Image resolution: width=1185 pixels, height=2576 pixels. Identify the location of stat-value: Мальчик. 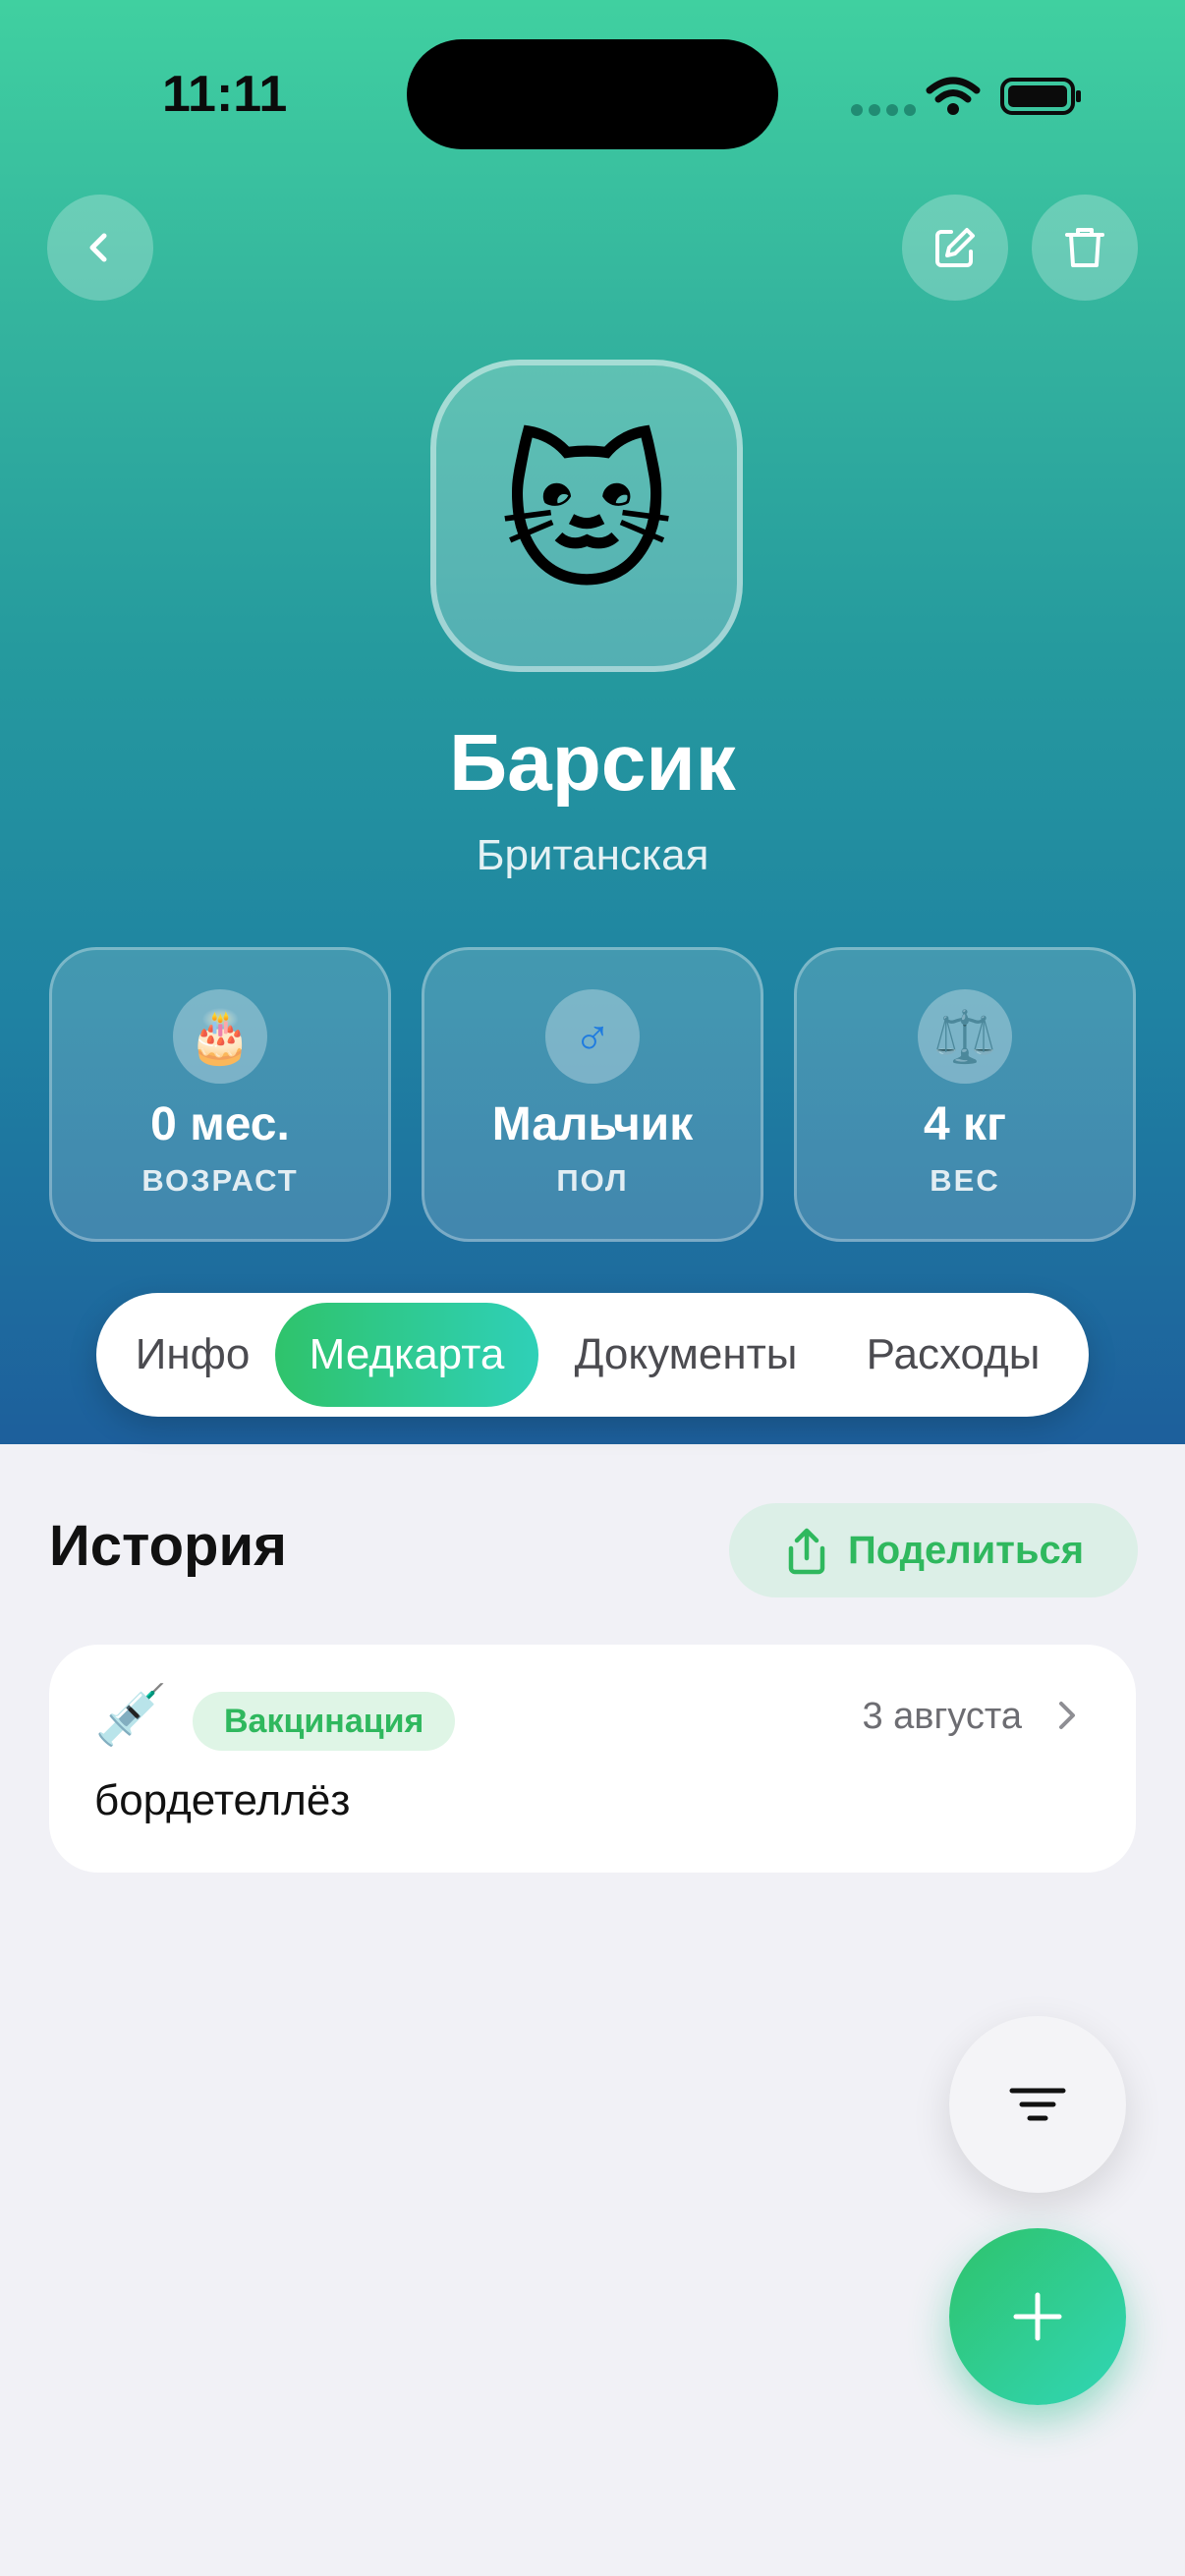
(592, 1124).